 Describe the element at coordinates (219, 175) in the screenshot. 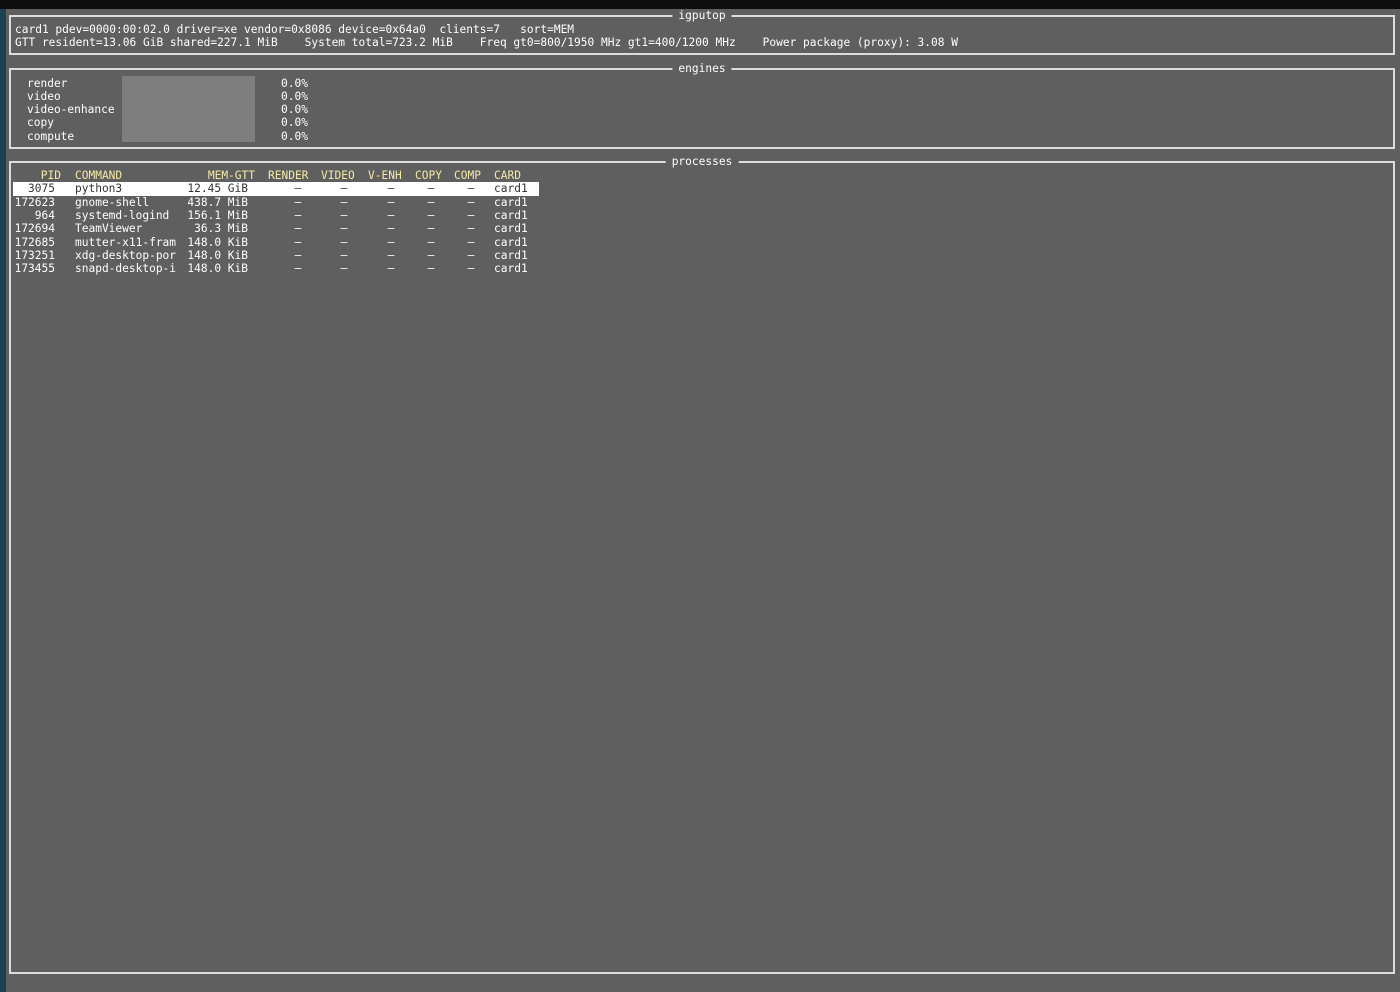

I see `column-header-mem-gtt: MEM-GTT` at that location.